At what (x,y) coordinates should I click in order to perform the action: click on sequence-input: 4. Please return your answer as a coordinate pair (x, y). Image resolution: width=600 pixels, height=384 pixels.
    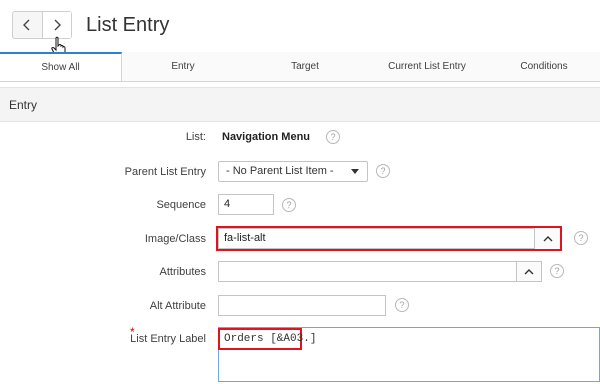
    Looking at the image, I should click on (246, 204).